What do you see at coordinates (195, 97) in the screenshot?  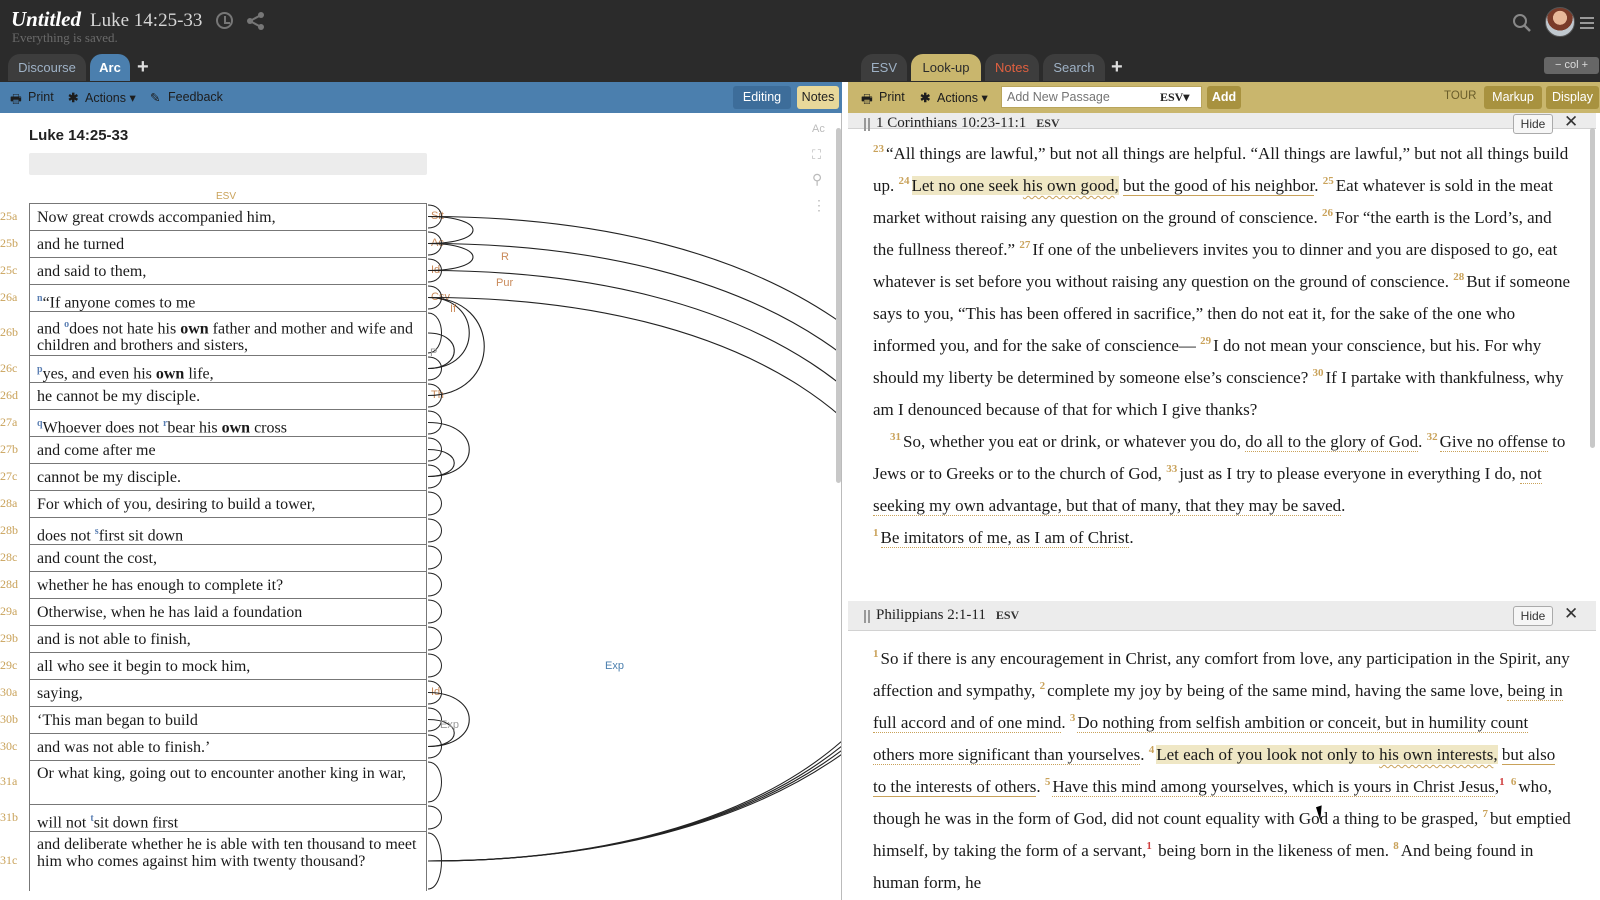 I see `feedback-button: Feedback` at bounding box center [195, 97].